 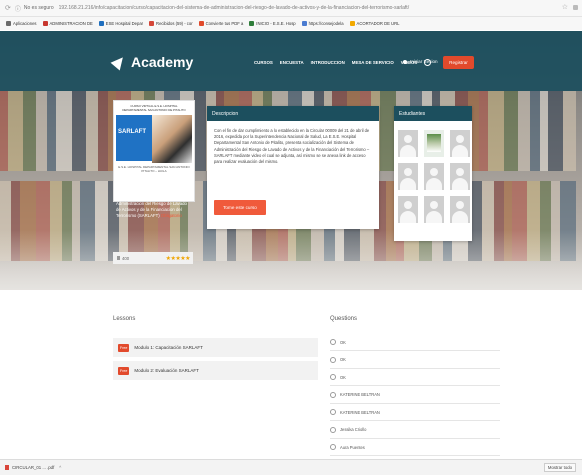 What do you see at coordinates (240, 207) in the screenshot?
I see `take-course-button: Tome este curso` at bounding box center [240, 207].